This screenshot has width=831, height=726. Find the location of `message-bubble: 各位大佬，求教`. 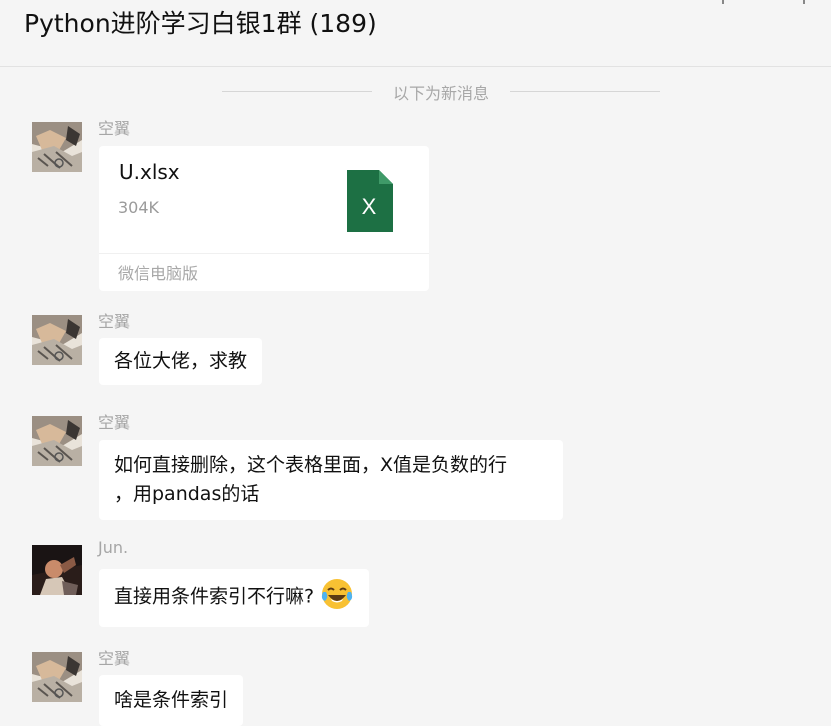

message-bubble: 各位大佬，求教 is located at coordinates (181, 361).